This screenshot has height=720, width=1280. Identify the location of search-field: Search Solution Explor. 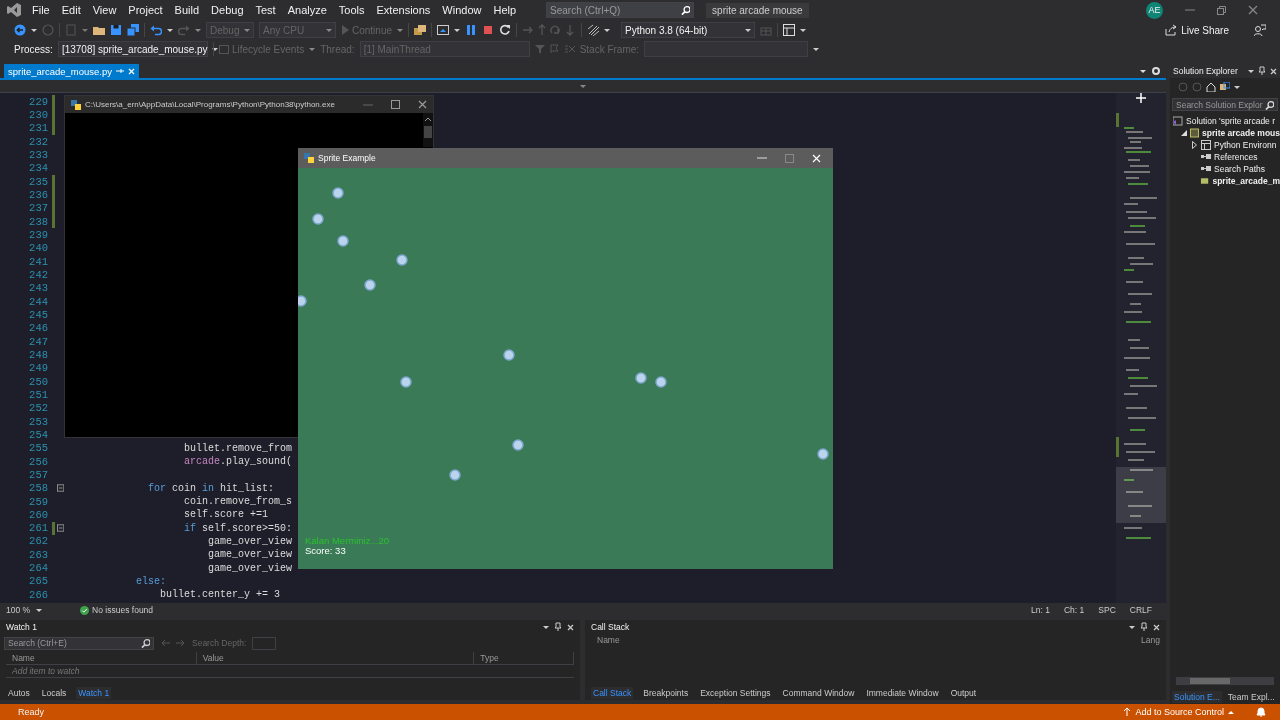
(1220, 104).